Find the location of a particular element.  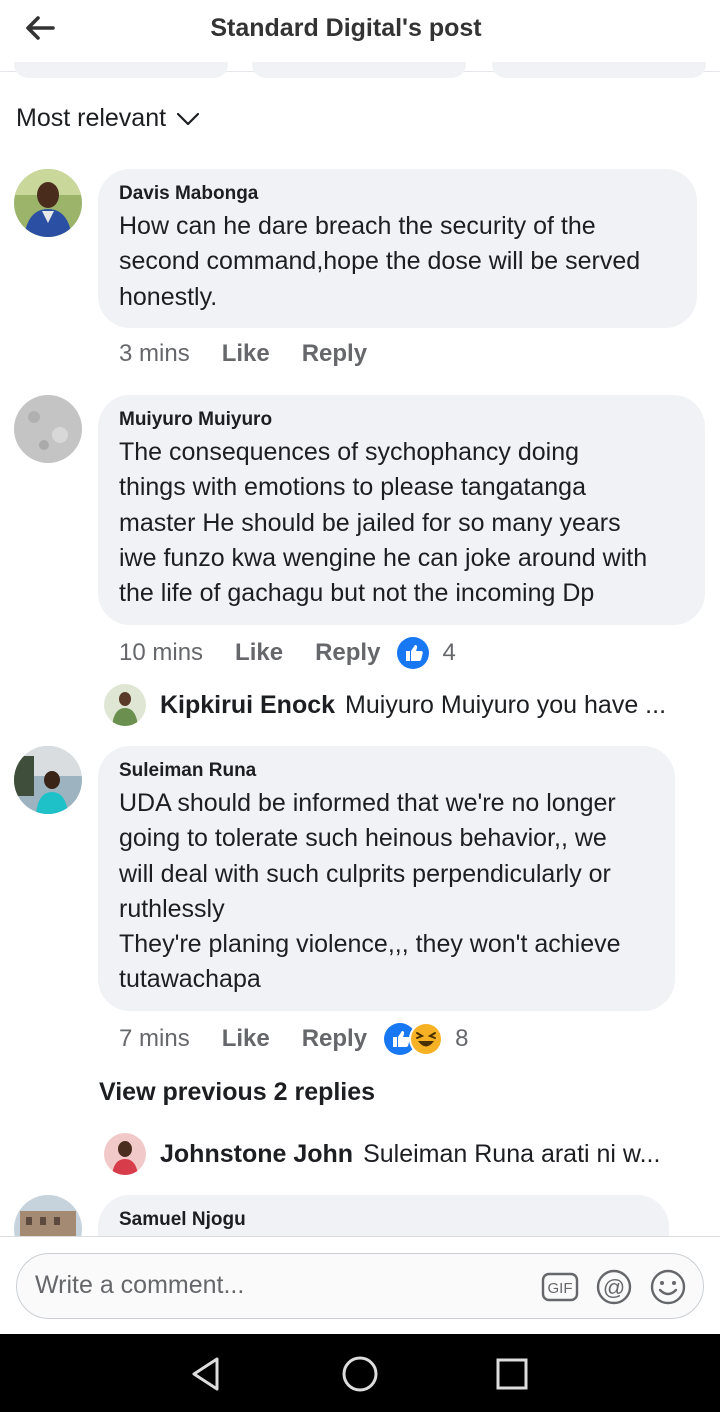

emoji-icon is located at coordinates (668, 1287).